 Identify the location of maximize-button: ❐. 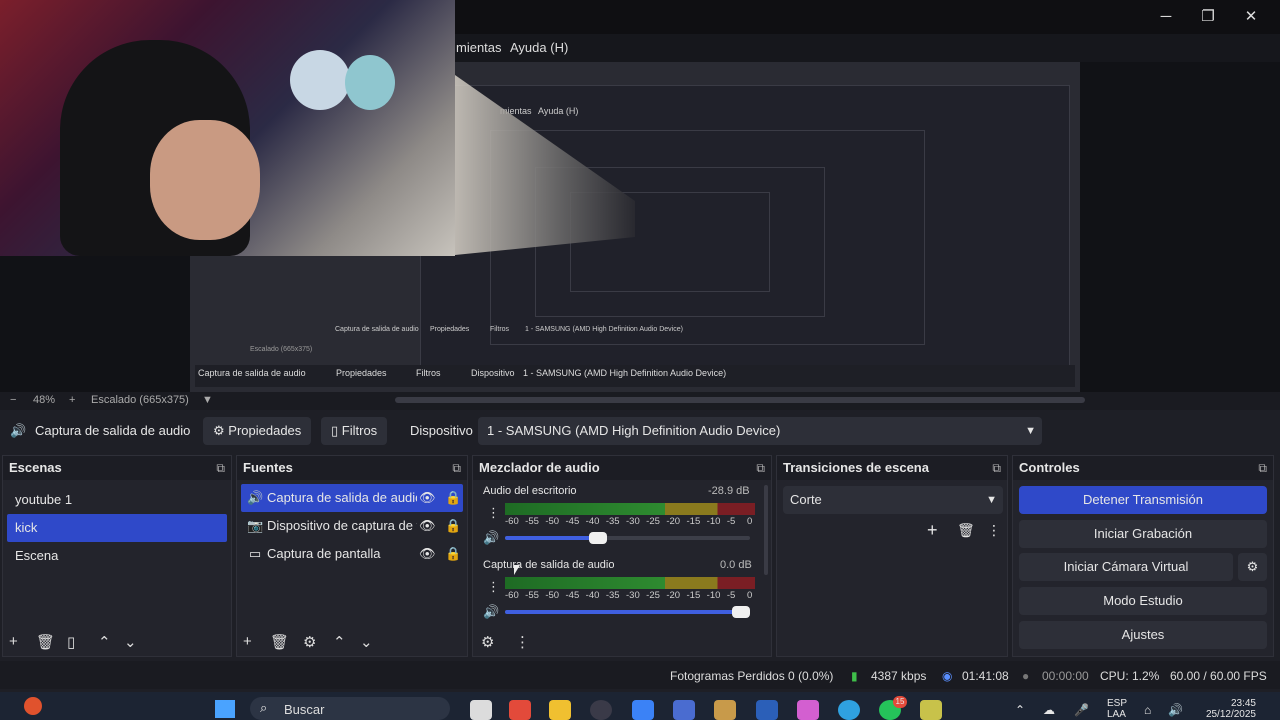
(1208, 17).